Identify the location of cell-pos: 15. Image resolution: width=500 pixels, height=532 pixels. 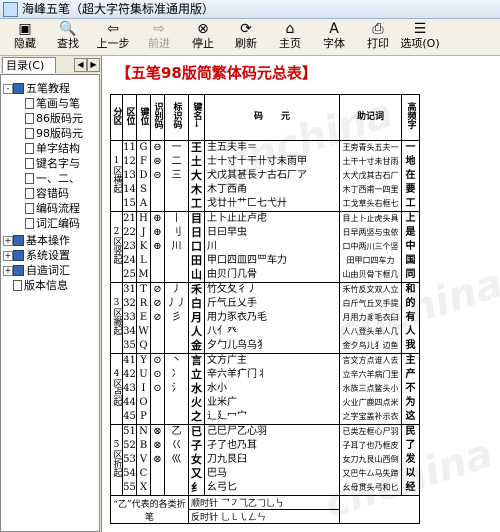
(129, 203).